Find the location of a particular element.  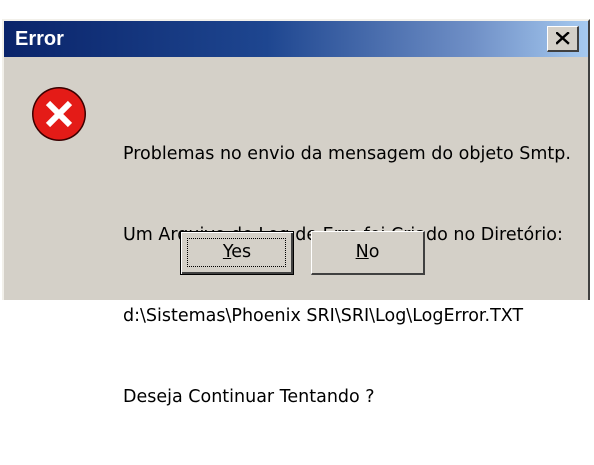

yes-accelerator: Y is located at coordinates (227, 252).